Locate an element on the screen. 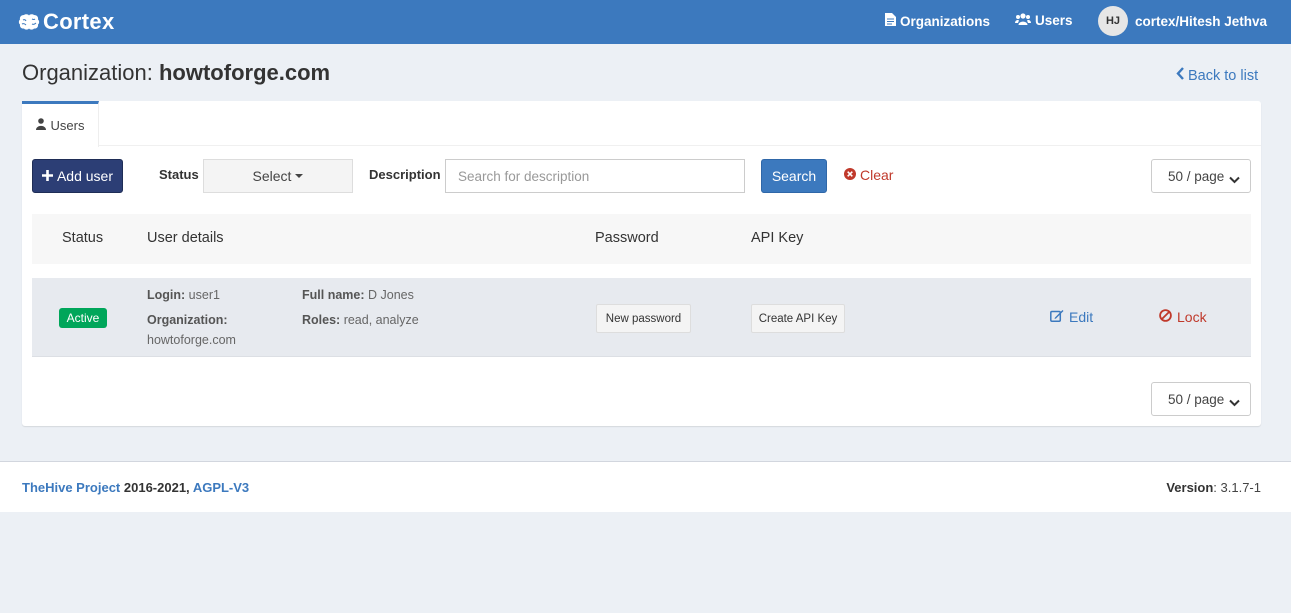 This screenshot has height=613, width=1291. times-circle-icon is located at coordinates (850, 175).